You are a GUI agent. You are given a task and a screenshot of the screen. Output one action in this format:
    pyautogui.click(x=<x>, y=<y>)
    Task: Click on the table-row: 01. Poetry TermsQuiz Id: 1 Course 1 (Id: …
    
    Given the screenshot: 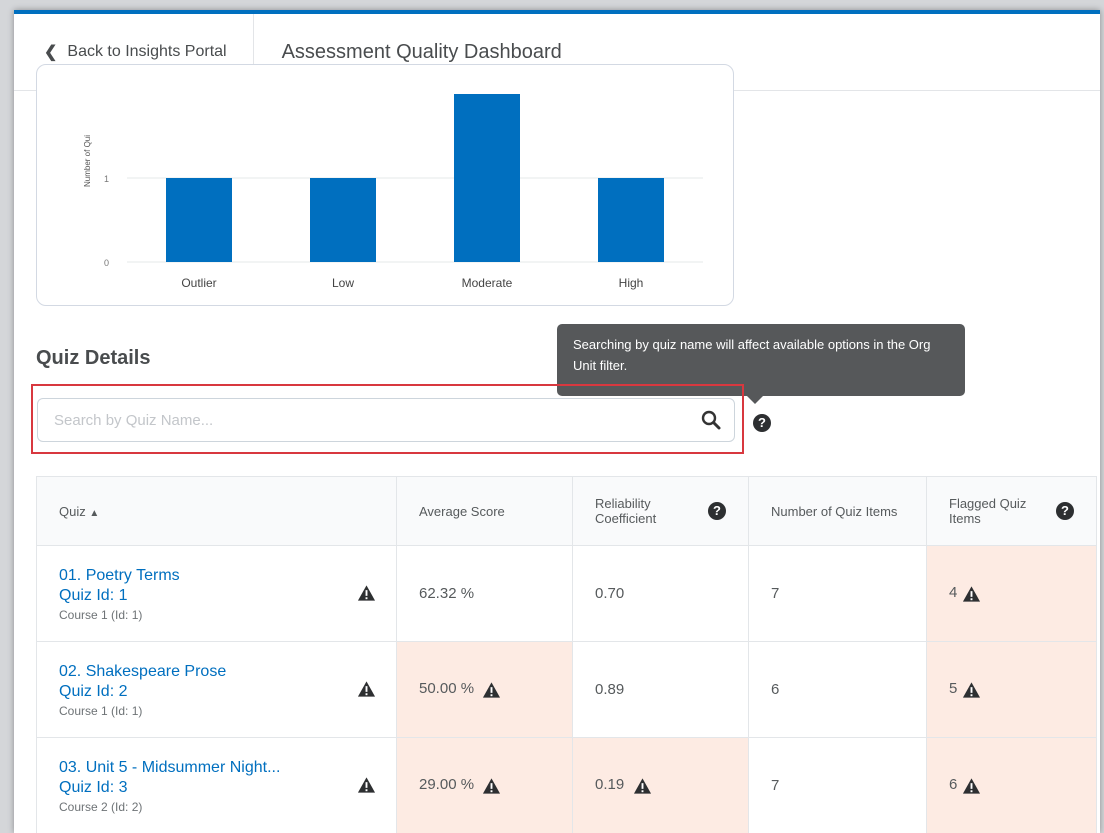 What is the action you would take?
    pyautogui.click(x=567, y=594)
    